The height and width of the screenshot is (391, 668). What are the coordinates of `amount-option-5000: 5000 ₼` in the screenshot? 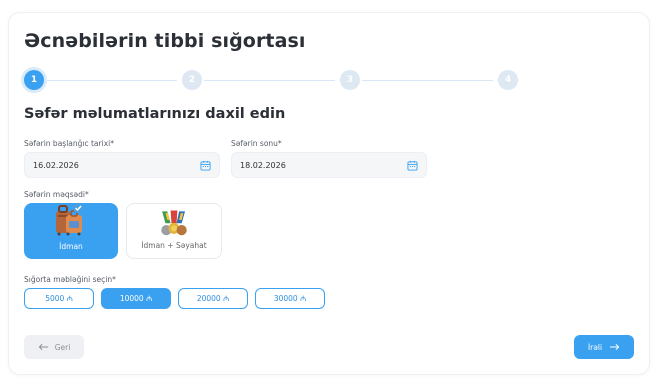 It's located at (59, 298).